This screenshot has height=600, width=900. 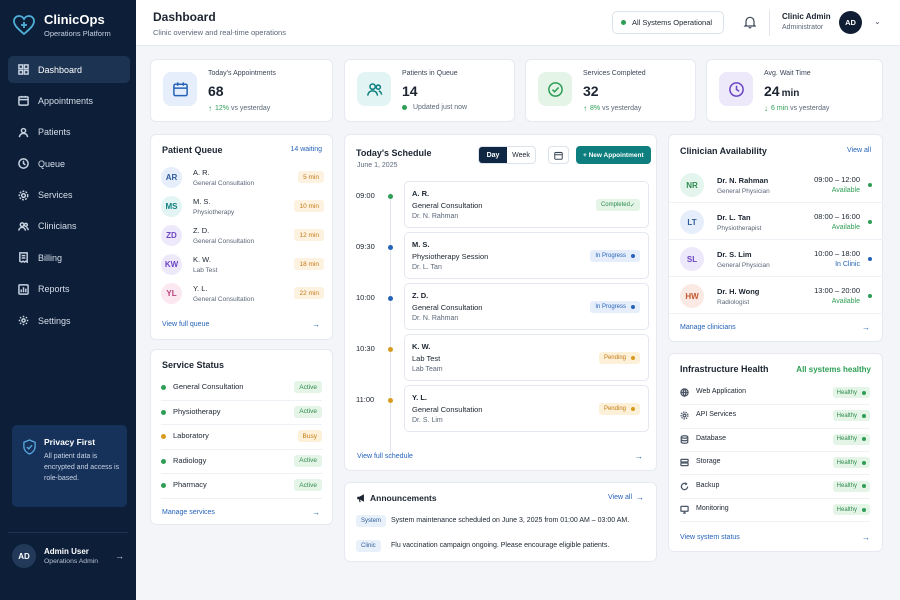 I want to click on calendar-button, so click(x=558, y=155).